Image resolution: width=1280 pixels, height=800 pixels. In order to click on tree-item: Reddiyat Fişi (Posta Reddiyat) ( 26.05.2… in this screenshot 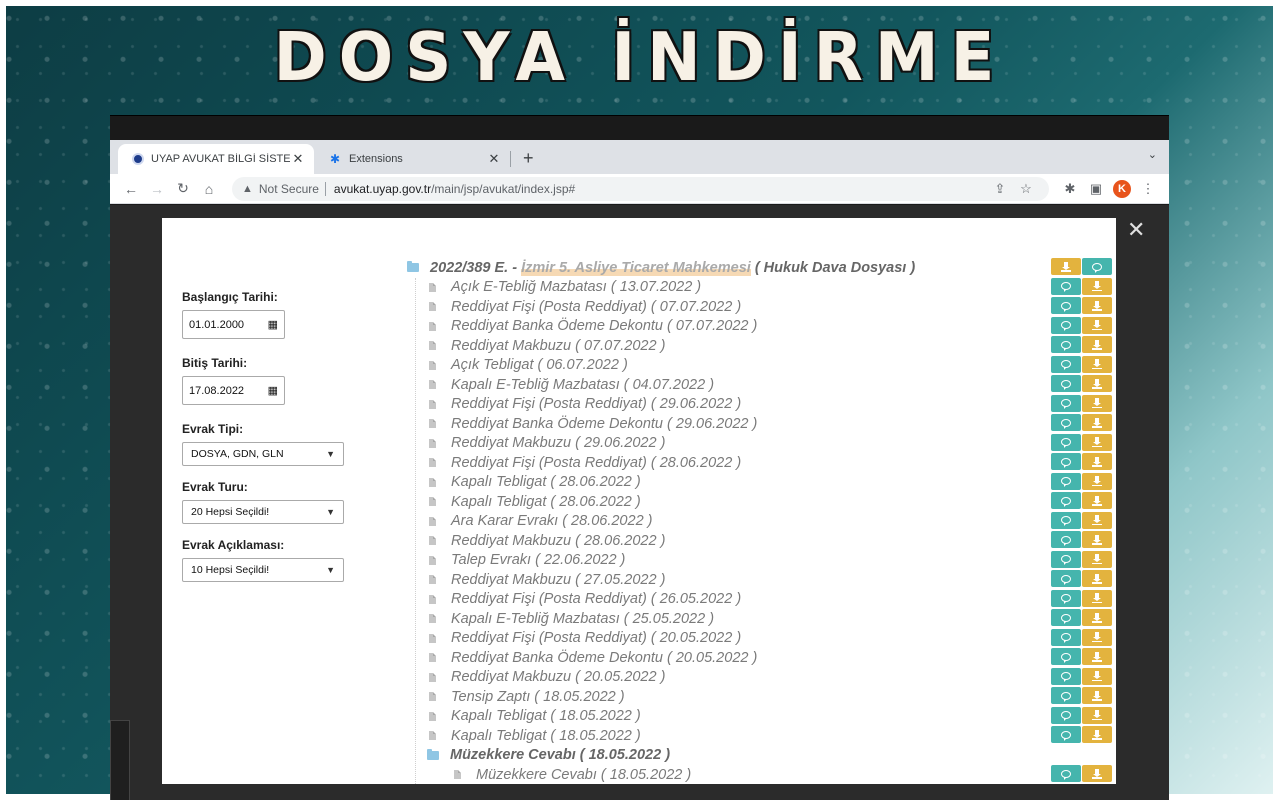, I will do `click(759, 599)`.